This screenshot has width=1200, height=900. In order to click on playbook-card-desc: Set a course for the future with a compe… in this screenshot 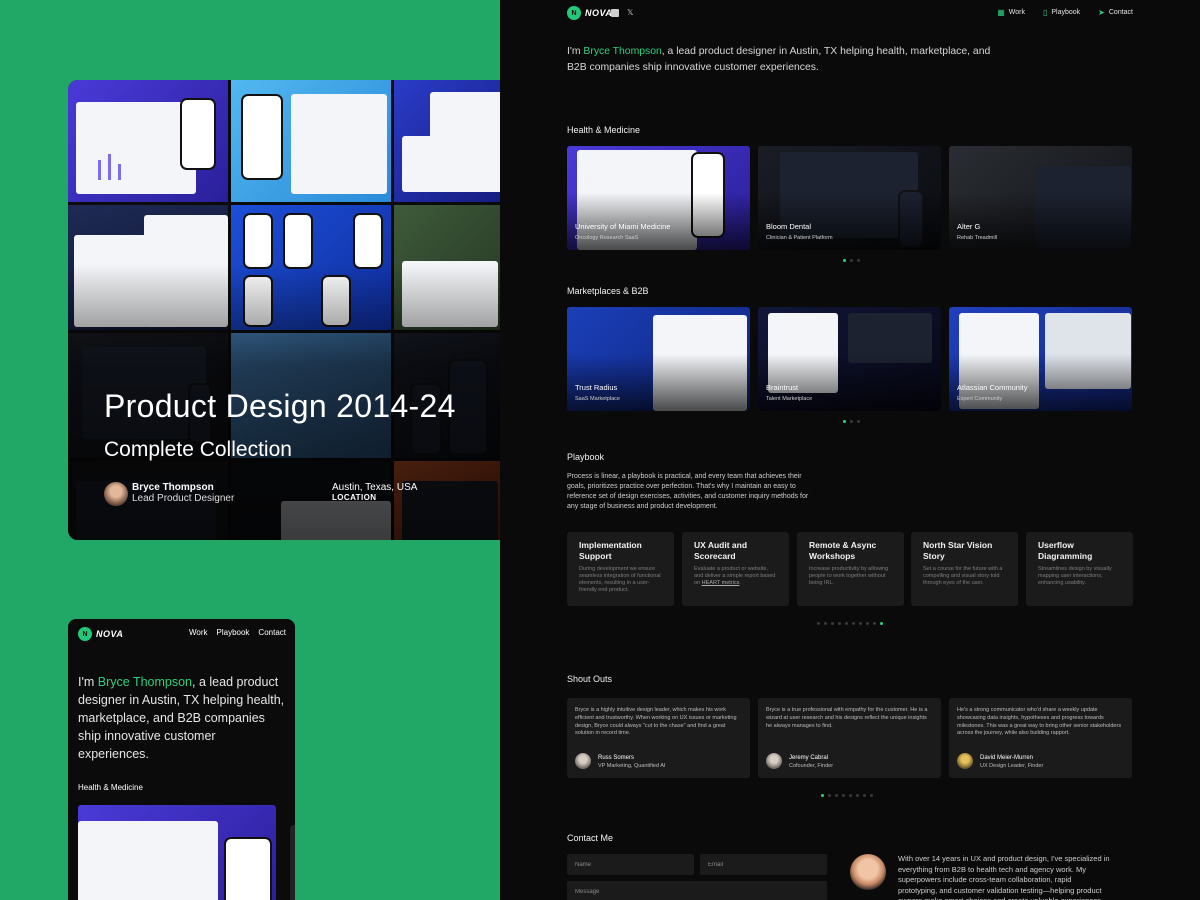, I will do `click(963, 576)`.